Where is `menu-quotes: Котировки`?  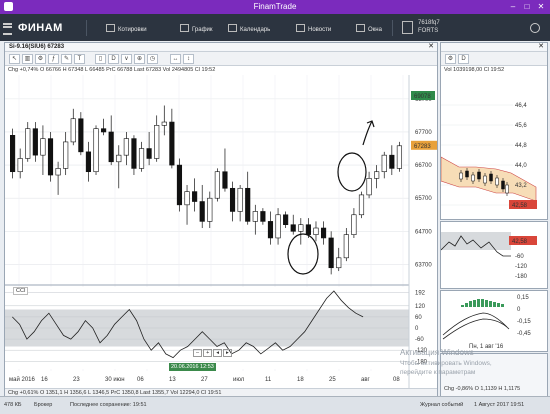
menu-quotes: Котировки is located at coordinates (126, 28).